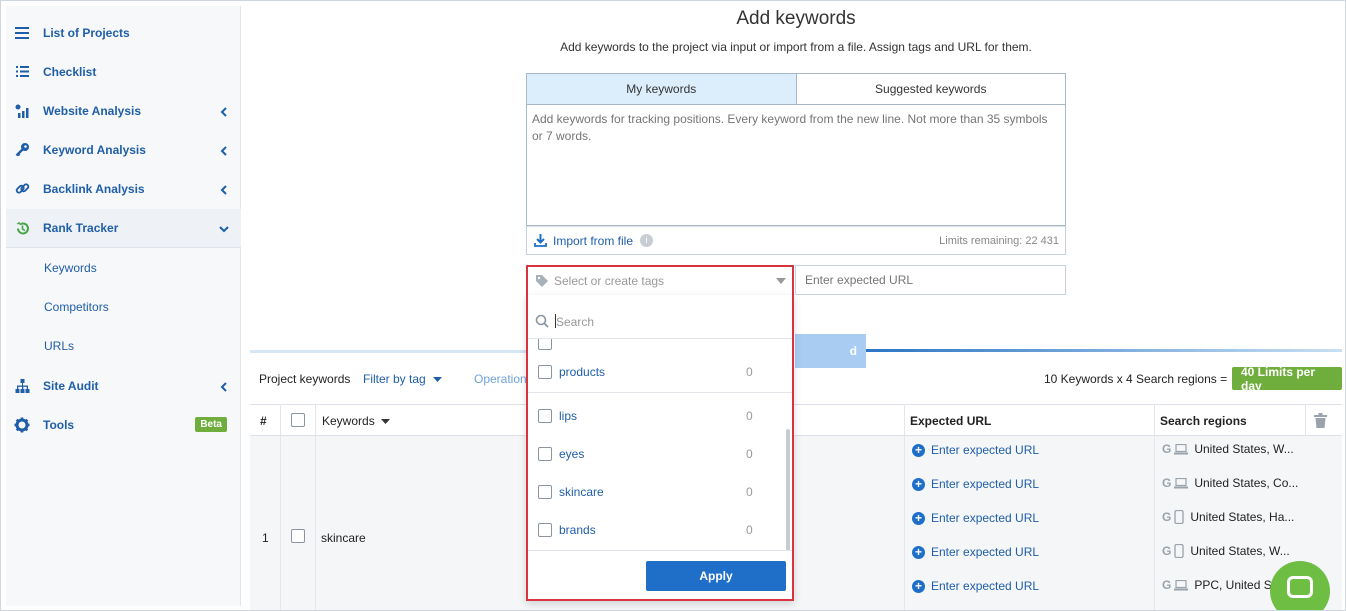  What do you see at coordinates (1179, 517) in the screenshot?
I see `mobile-icon` at bounding box center [1179, 517].